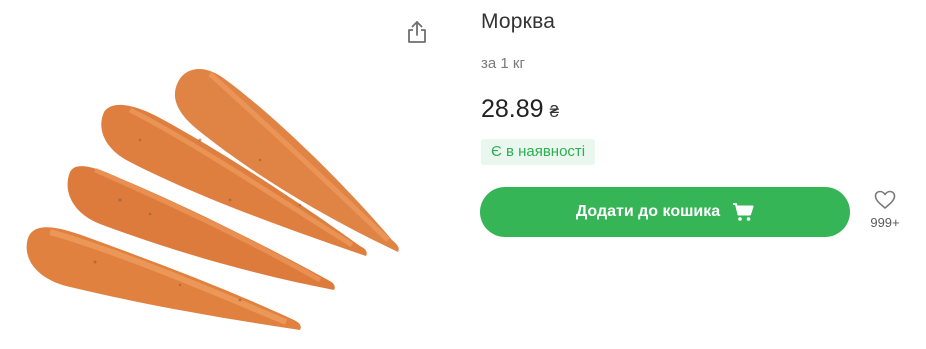 This screenshot has width=926, height=349. I want to click on add-to-cart-button: Додати до кошика, so click(665, 212).